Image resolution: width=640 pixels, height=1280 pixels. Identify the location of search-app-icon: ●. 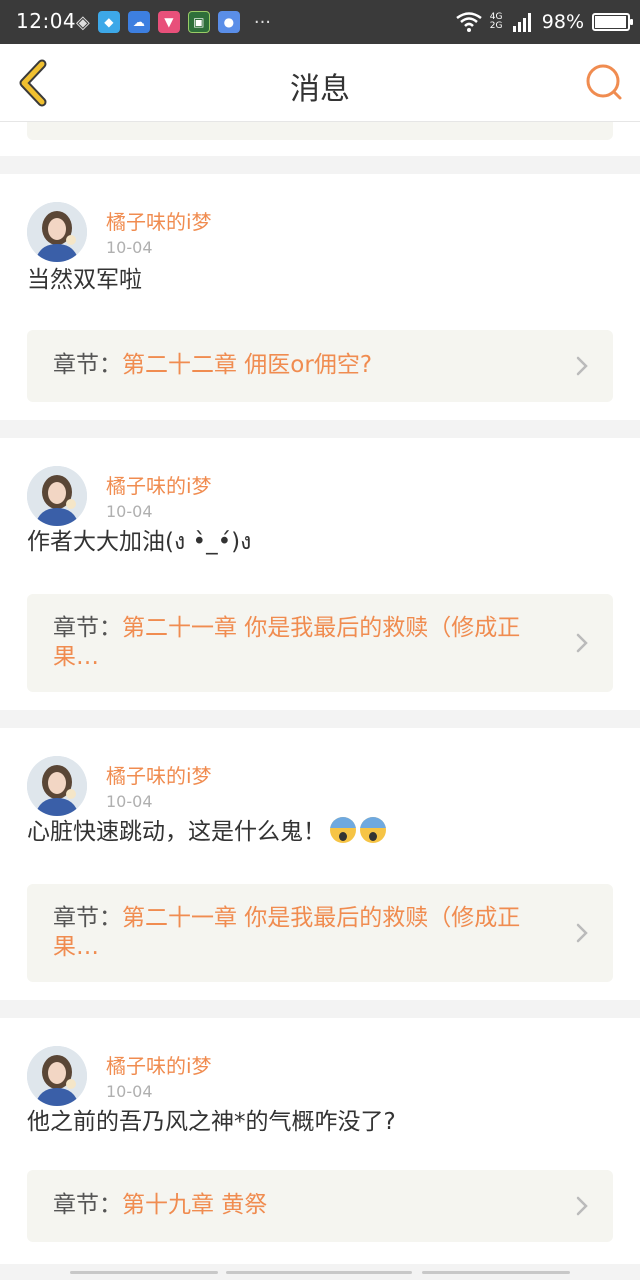
(228, 22).